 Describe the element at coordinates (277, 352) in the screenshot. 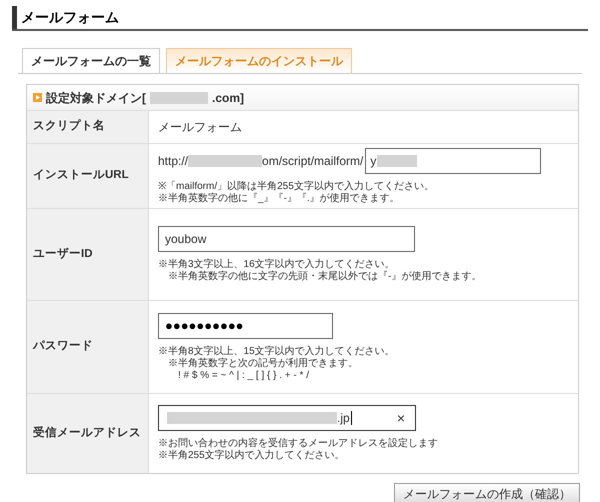

I see `hint-text: ※半角8文字以上、15文字以内で入力してください。` at that location.